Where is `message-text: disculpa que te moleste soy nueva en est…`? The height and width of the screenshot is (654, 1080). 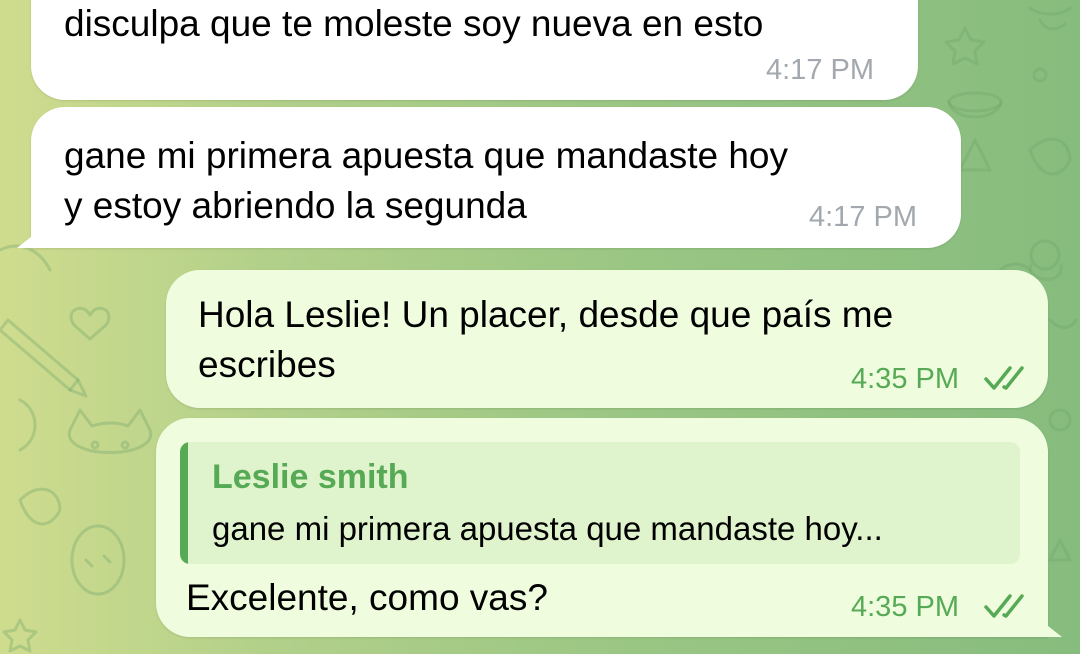
message-text: disculpa que te moleste soy nueva en est… is located at coordinates (414, 23).